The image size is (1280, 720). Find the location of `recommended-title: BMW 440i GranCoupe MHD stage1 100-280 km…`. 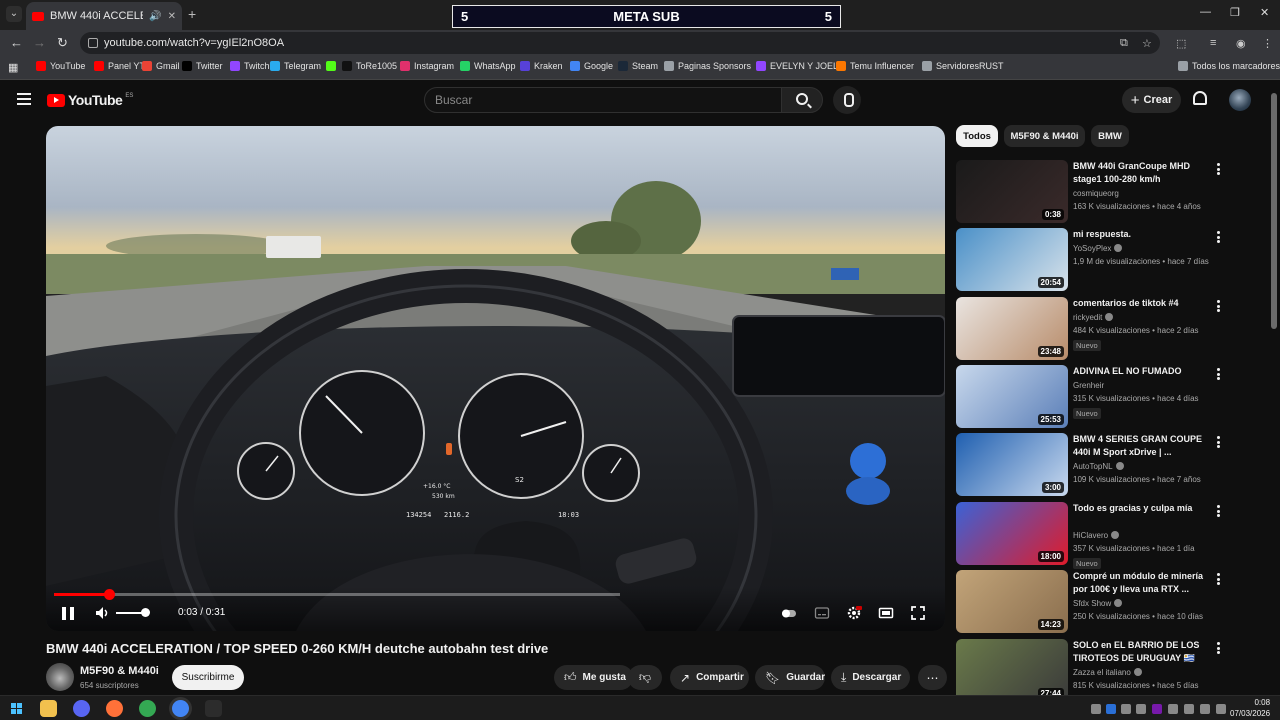

recommended-title: BMW 440i GranCoupe MHD stage1 100-280 km… is located at coordinates (1143, 173).